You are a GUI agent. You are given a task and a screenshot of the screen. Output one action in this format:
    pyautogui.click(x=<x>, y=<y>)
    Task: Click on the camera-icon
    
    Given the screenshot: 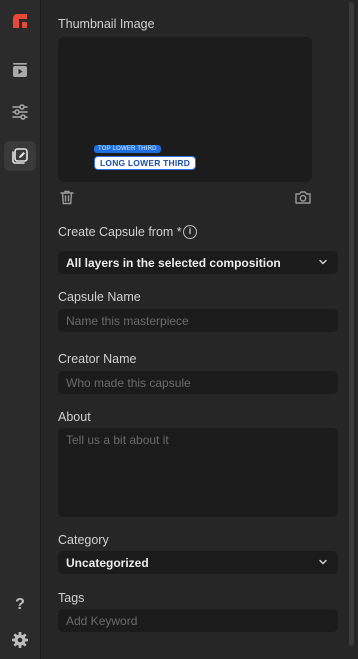 What is the action you would take?
    pyautogui.click(x=303, y=197)
    